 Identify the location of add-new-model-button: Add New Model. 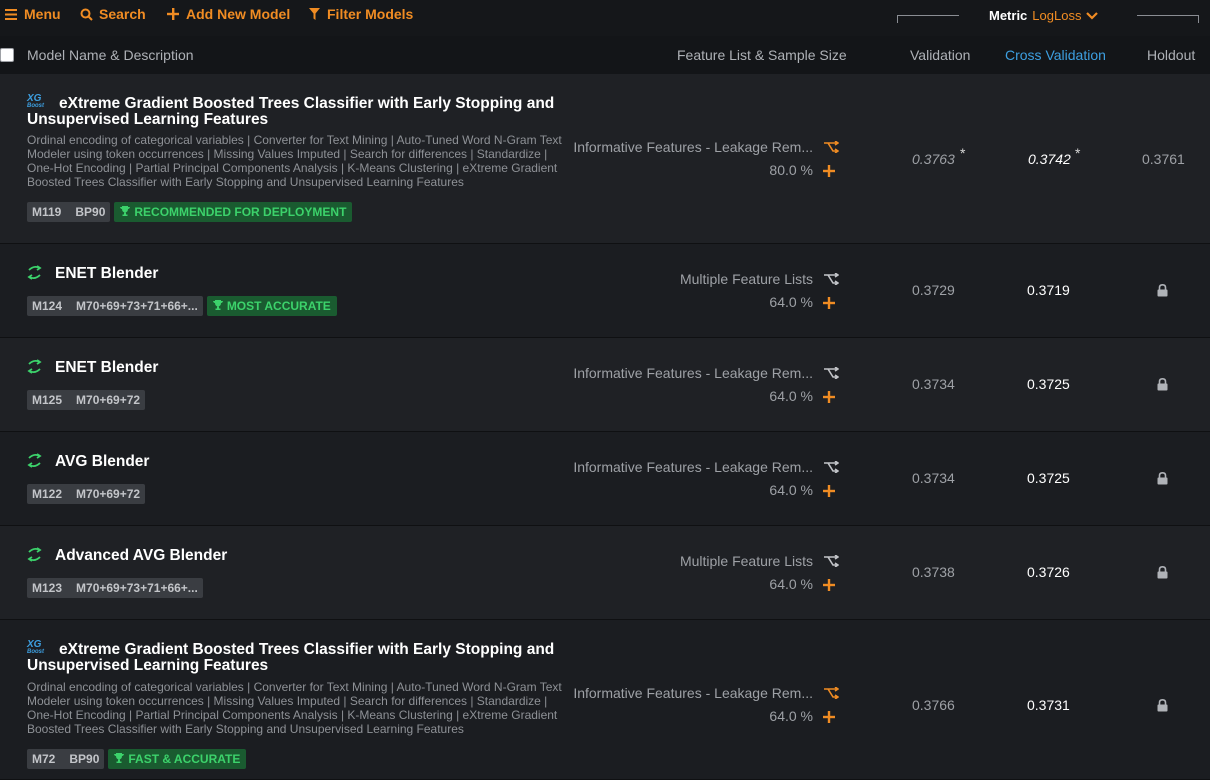
(228, 14).